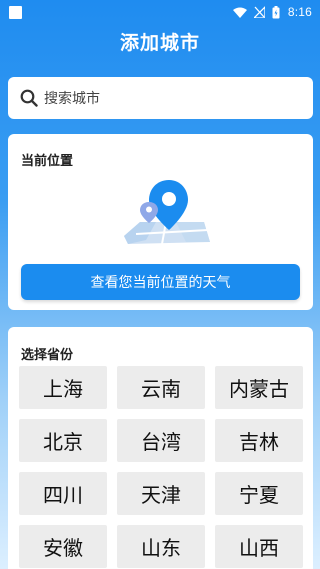 The width and height of the screenshot is (320, 569). Describe the element at coordinates (259, 493) in the screenshot. I see `province-item: 宁夏` at that location.